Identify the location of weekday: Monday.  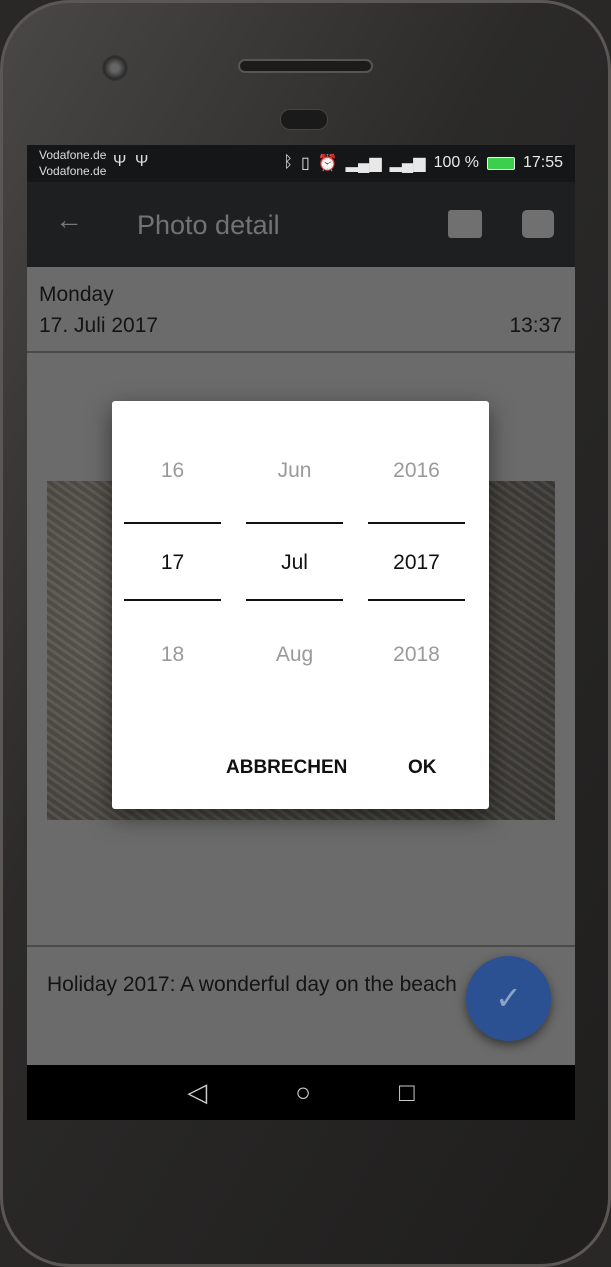
(76, 294).